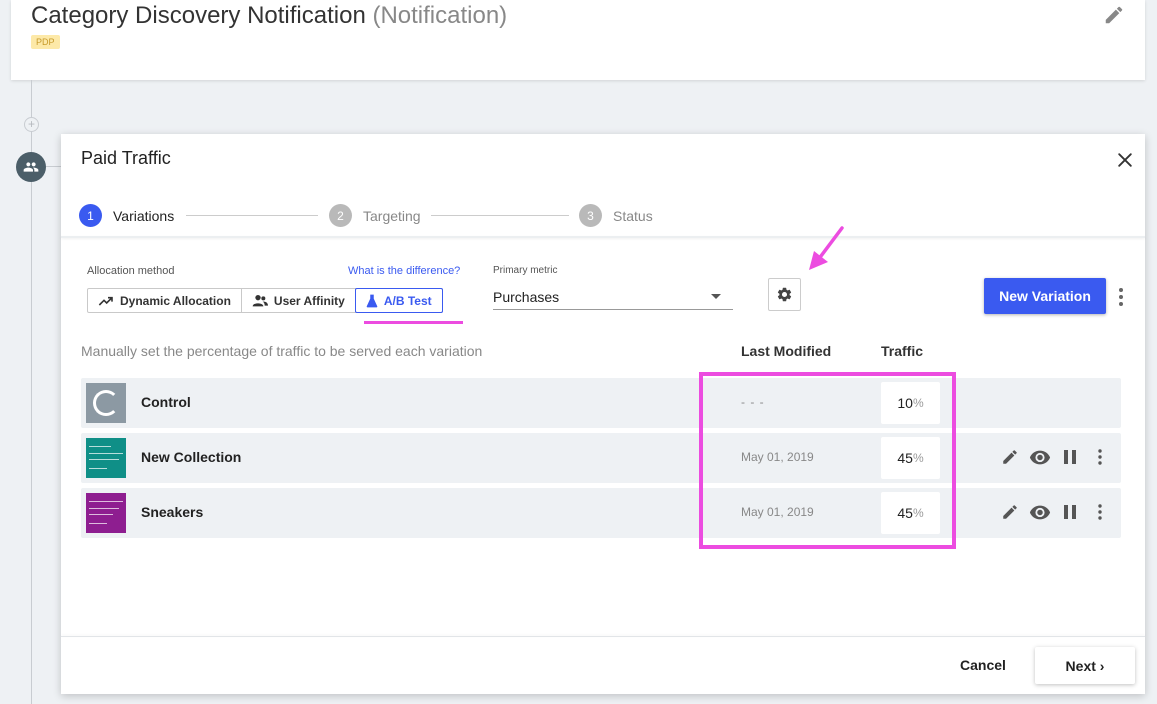  What do you see at coordinates (902, 351) in the screenshot?
I see `column-header-traffic: Traffic` at bounding box center [902, 351].